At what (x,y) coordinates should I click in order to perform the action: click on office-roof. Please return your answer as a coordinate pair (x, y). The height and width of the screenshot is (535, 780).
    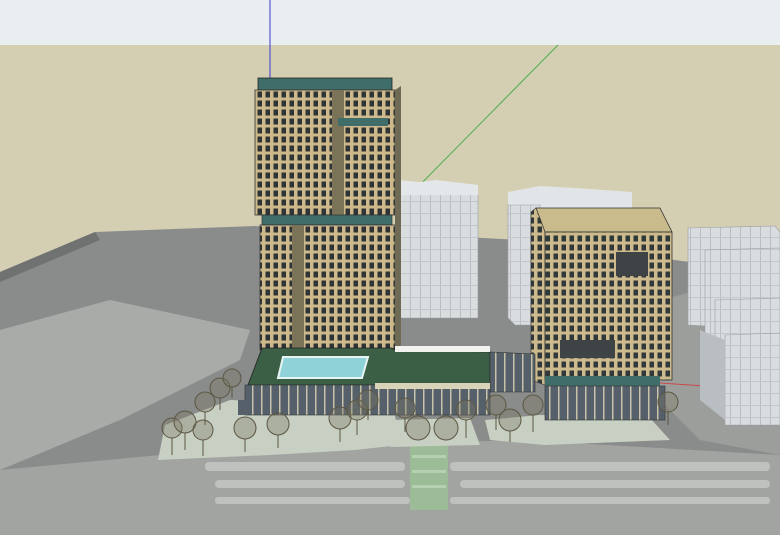
    Looking at the image, I should click on (604, 220).